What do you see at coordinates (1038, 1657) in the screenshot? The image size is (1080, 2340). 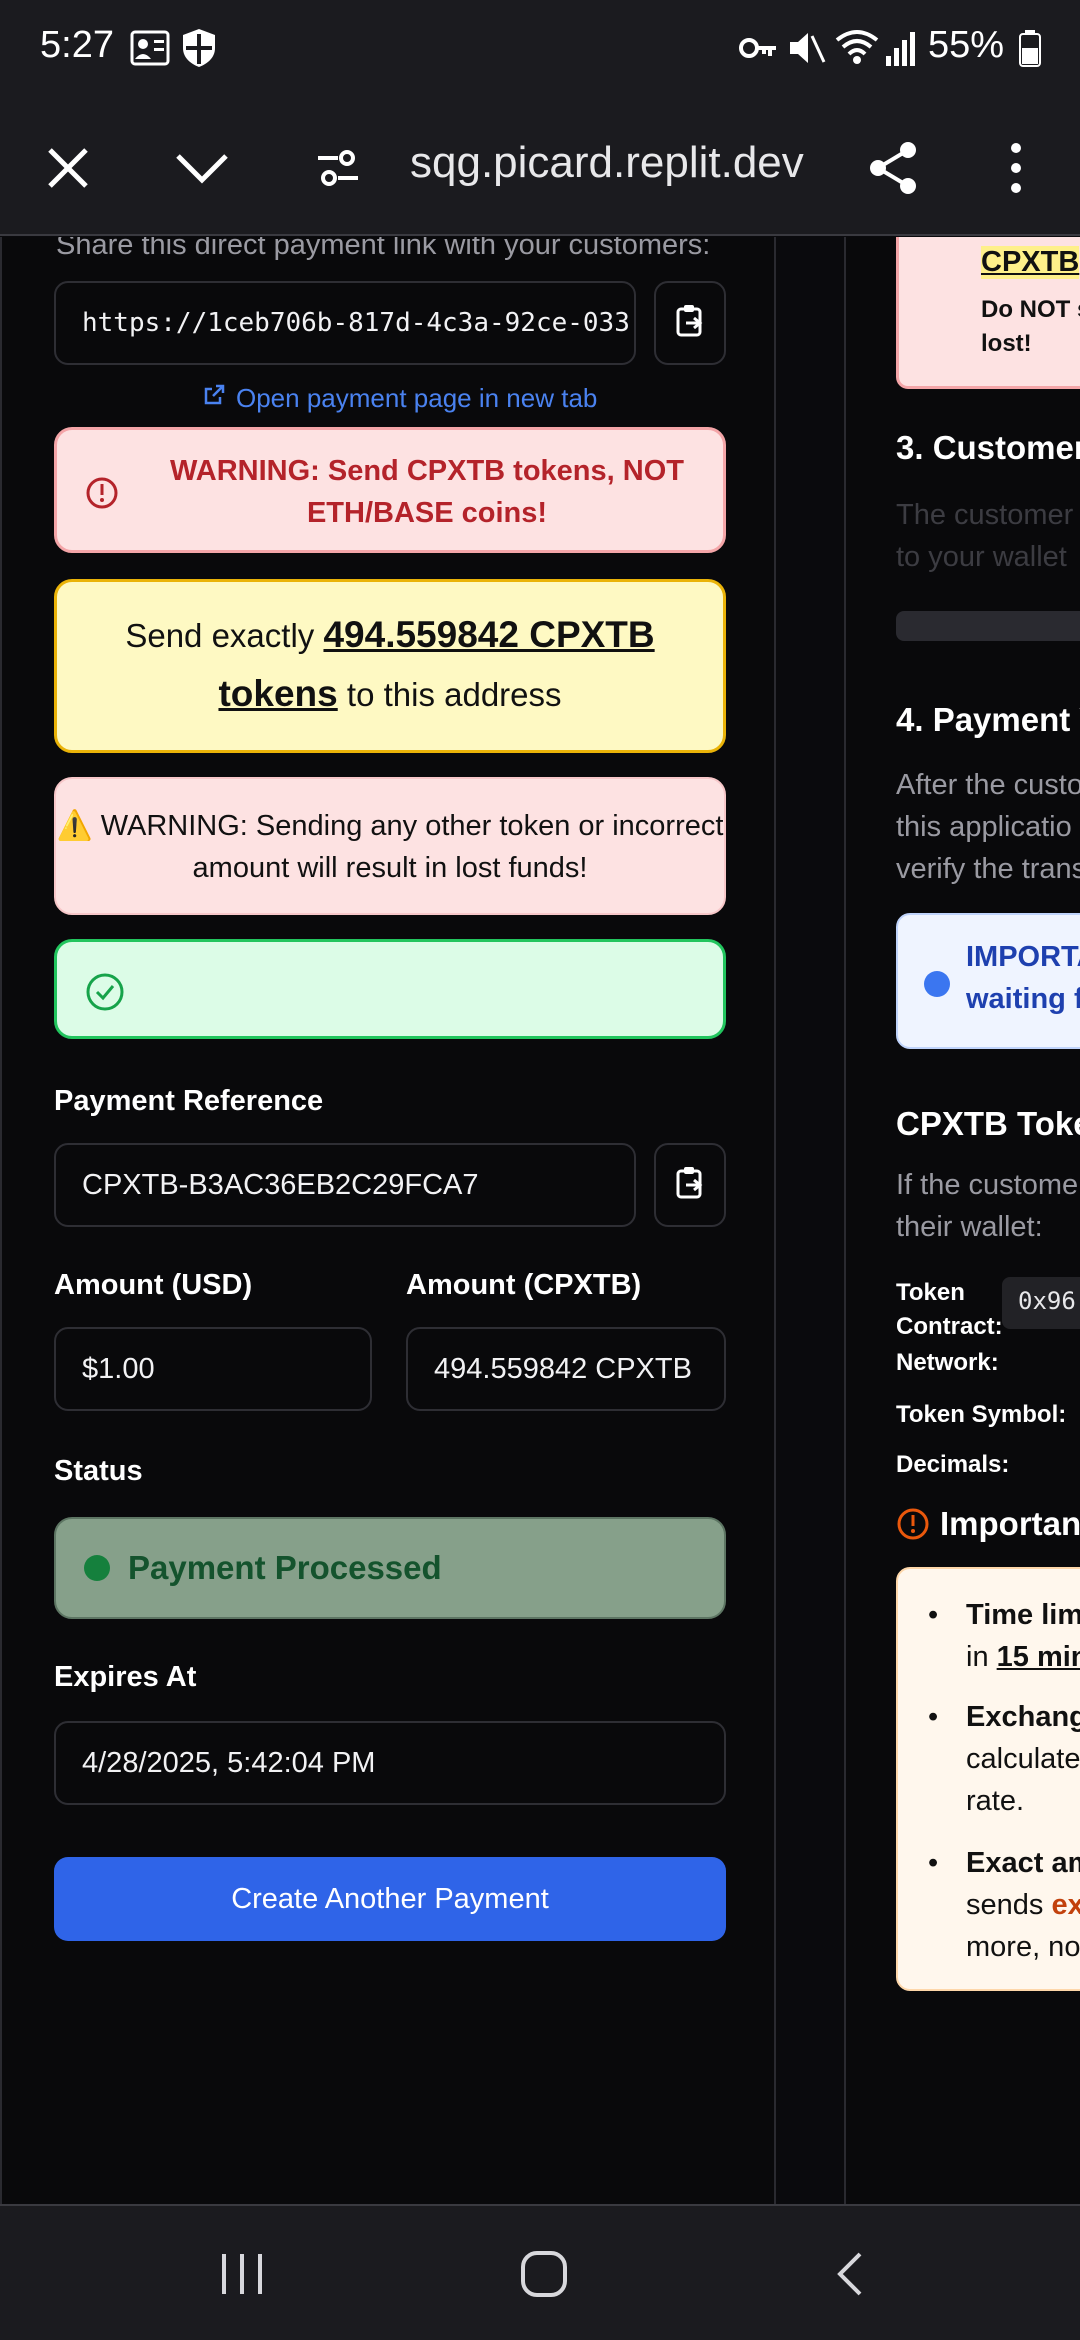 I see `bullet-1-underline: 15 min` at bounding box center [1038, 1657].